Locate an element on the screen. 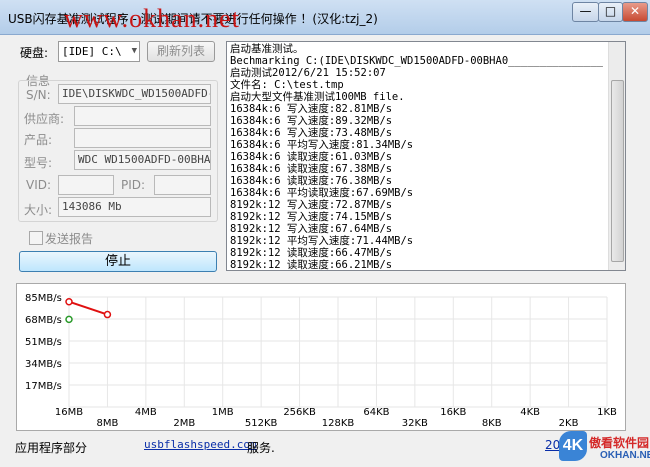  pid-field is located at coordinates (182, 185).